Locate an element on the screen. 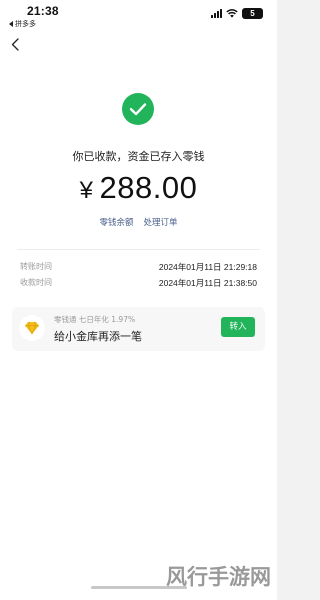 The image size is (320, 600). detail-value: 2024年01月11日 21:29:18 is located at coordinates (207, 267).